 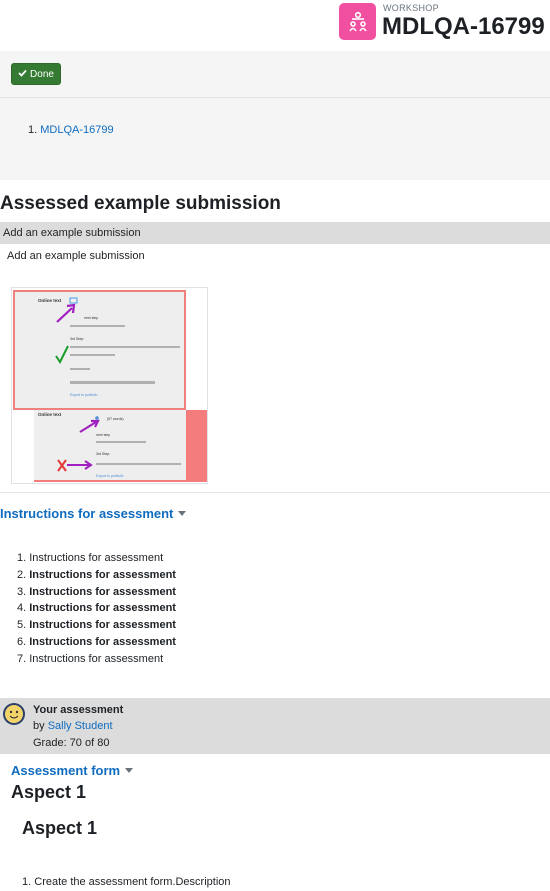 What do you see at coordinates (275, 233) in the screenshot?
I see `example-submission-bar: Add an example submission` at bounding box center [275, 233].